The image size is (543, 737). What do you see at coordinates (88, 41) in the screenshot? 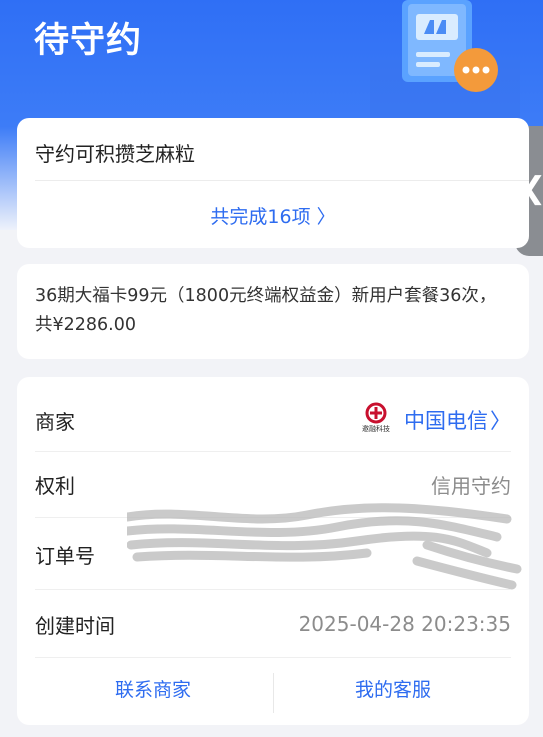
I see `page-title: 待守约` at bounding box center [88, 41].